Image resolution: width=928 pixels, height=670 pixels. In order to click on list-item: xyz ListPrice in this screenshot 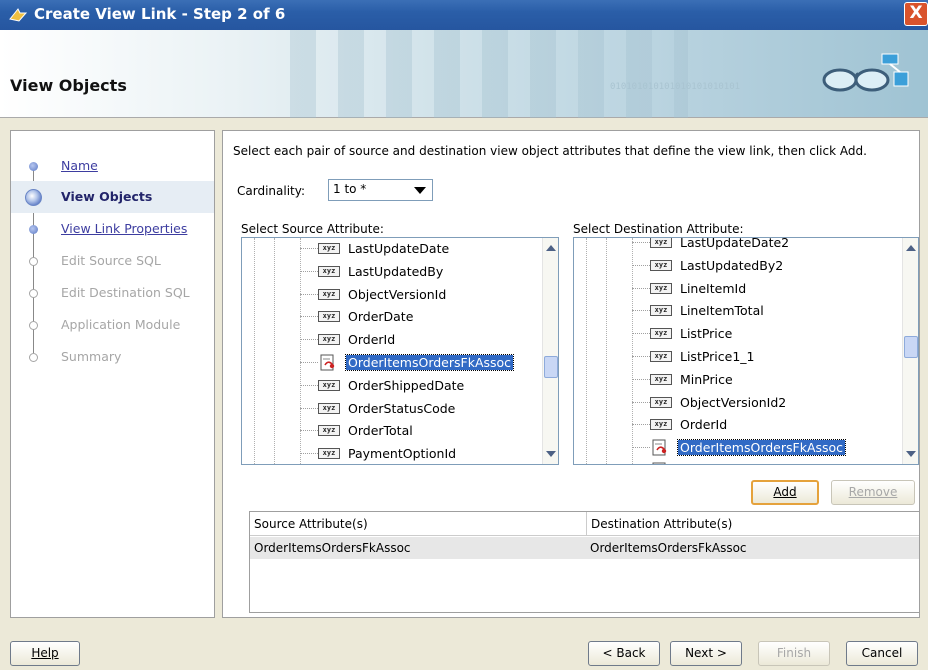, I will do `click(724, 334)`.